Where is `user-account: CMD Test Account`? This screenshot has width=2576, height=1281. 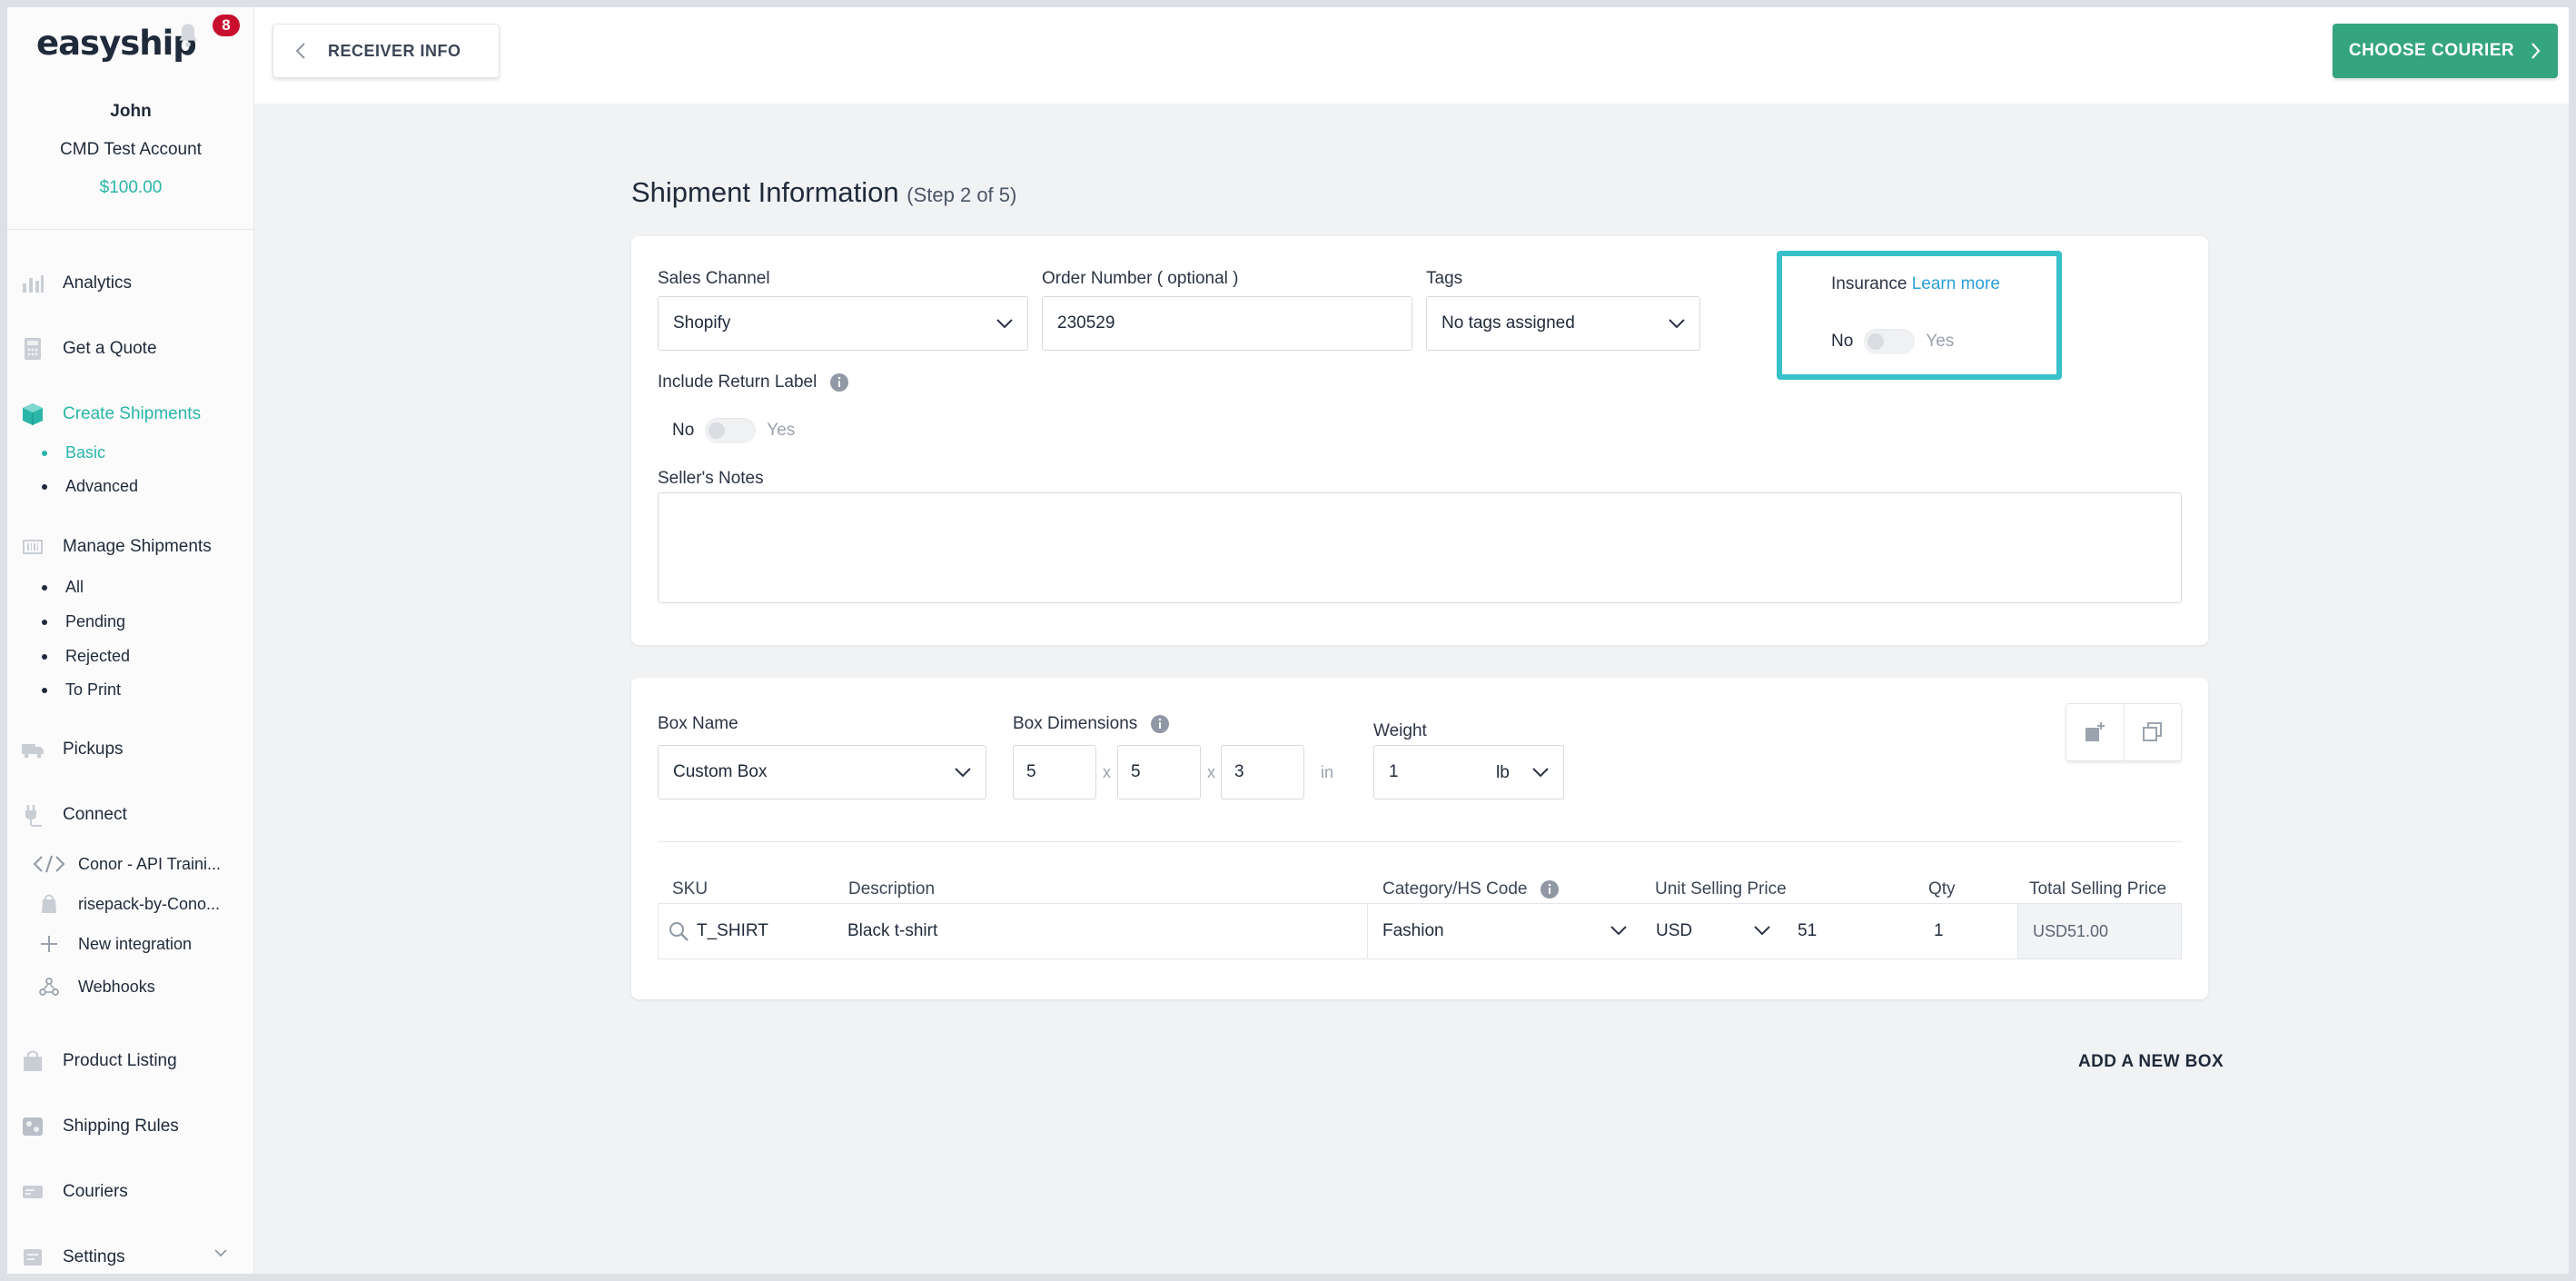
user-account: CMD Test Account is located at coordinates (131, 149).